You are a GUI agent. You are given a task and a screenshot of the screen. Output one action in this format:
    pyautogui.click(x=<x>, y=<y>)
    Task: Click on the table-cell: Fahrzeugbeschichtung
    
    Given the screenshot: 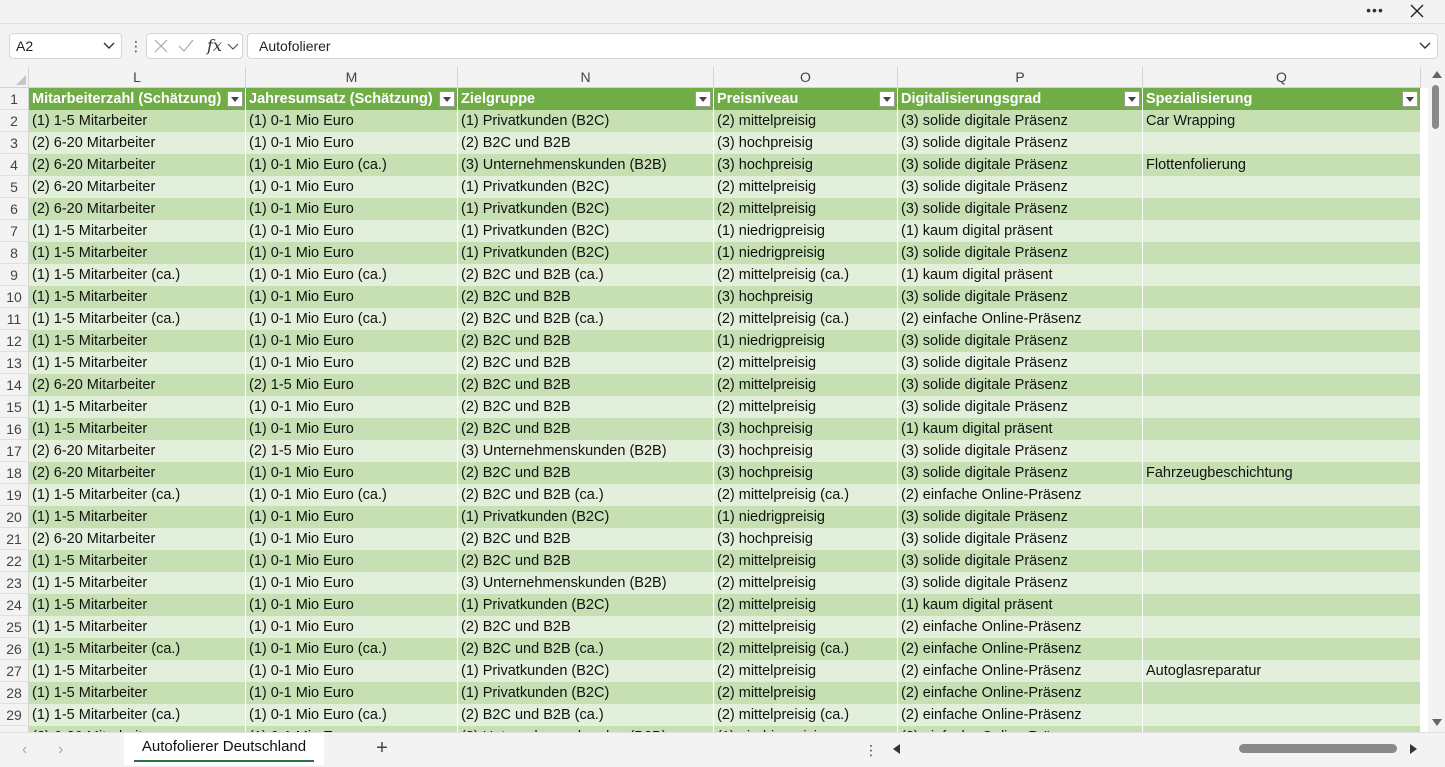 What is the action you would take?
    pyautogui.click(x=1282, y=473)
    